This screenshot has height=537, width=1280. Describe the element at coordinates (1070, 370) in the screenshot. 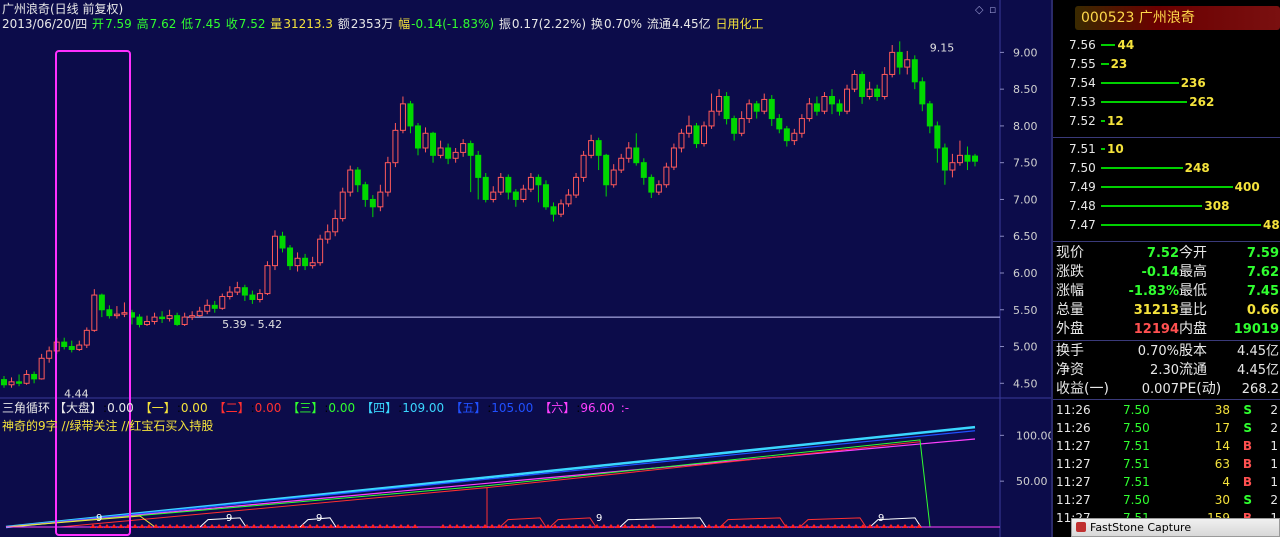

I see `stats-label: 净资` at that location.